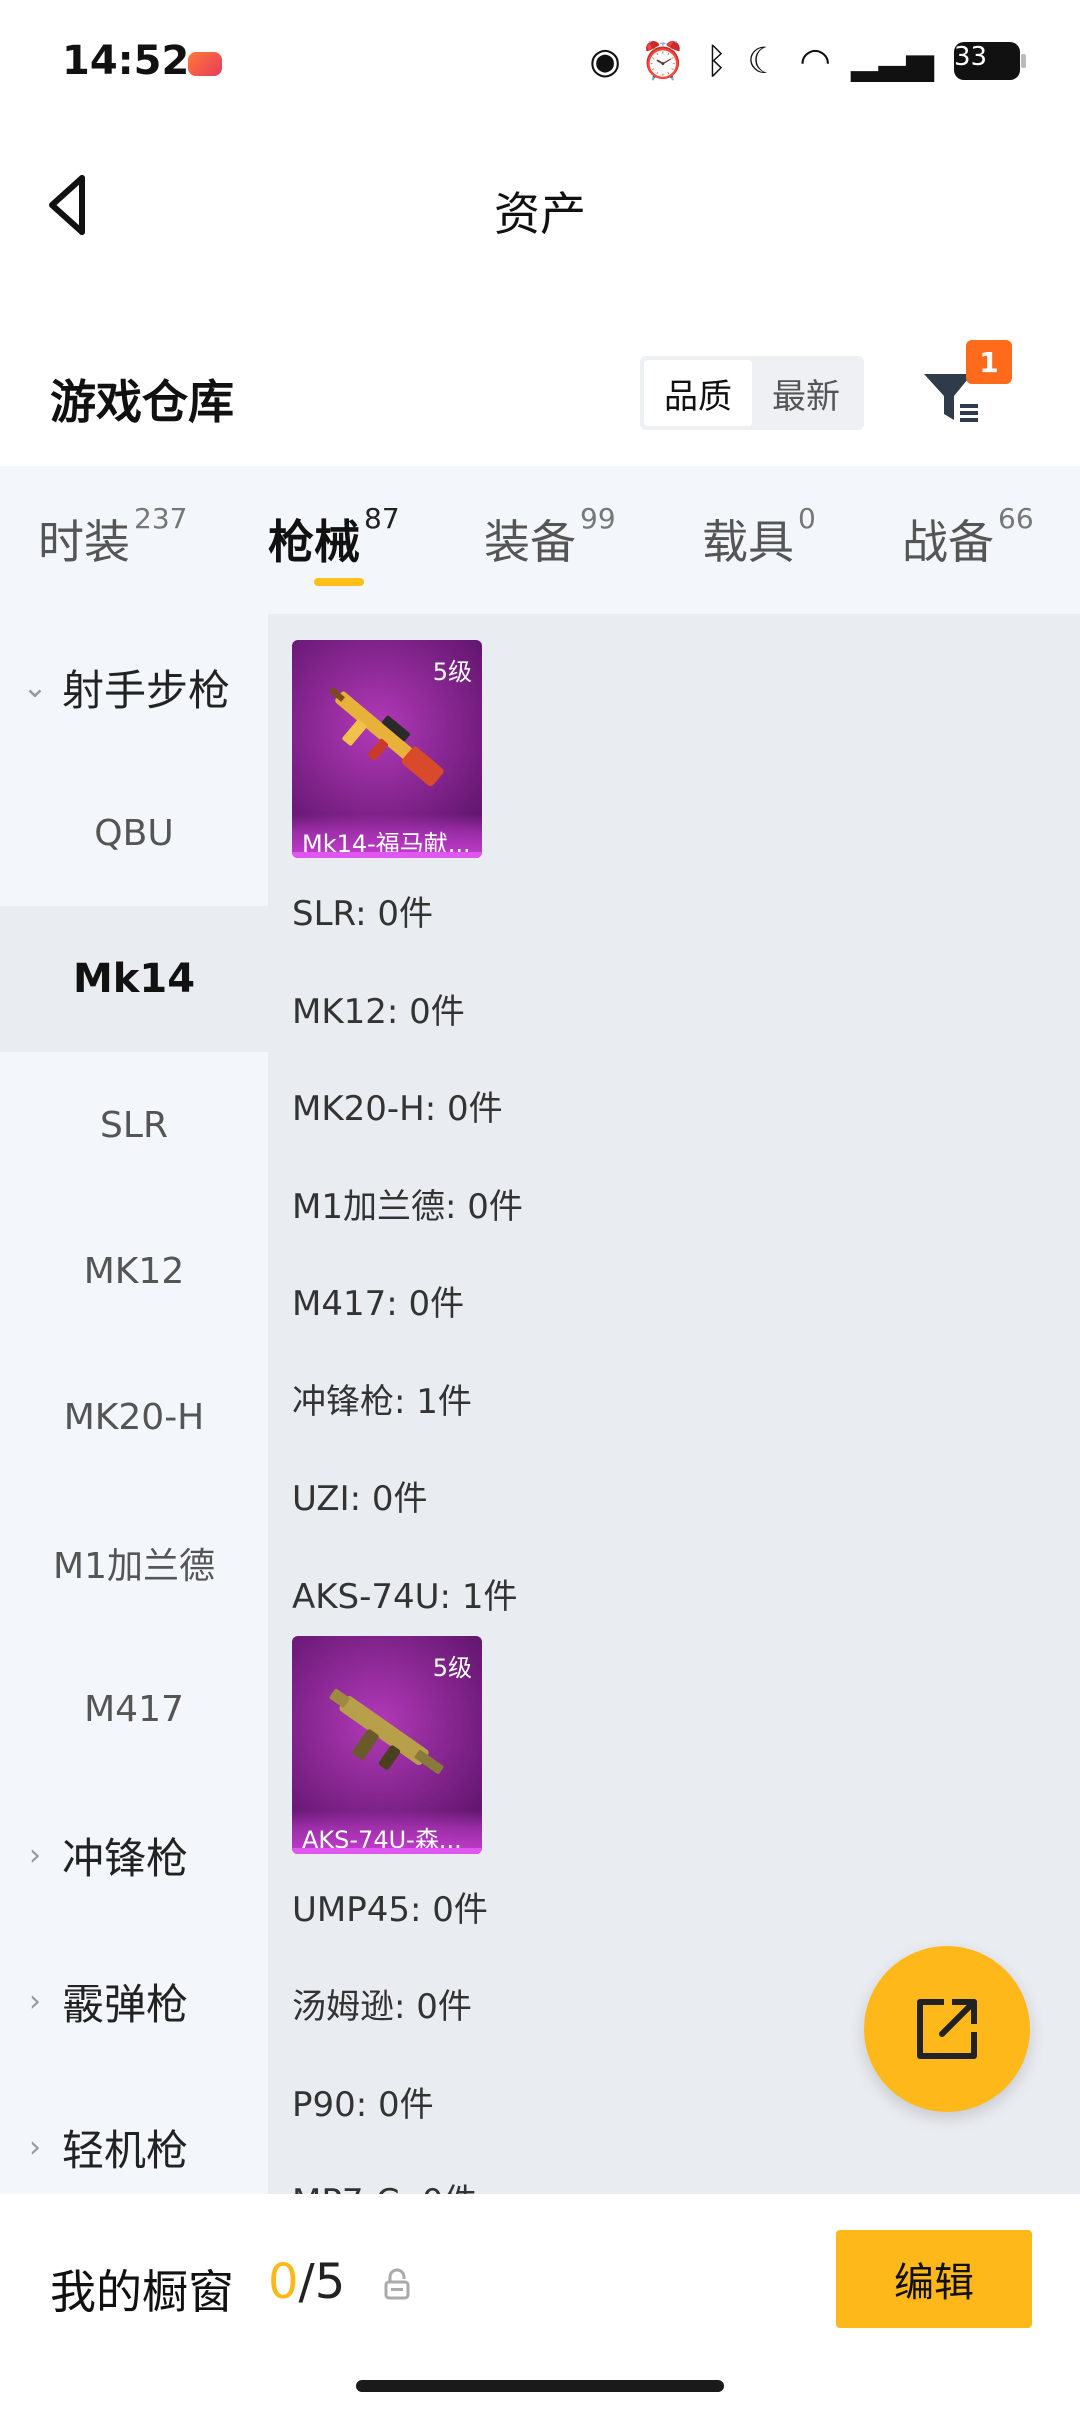  Describe the element at coordinates (390, 1910) in the screenshot. I see `list-item: UMP45: 0件` at that location.